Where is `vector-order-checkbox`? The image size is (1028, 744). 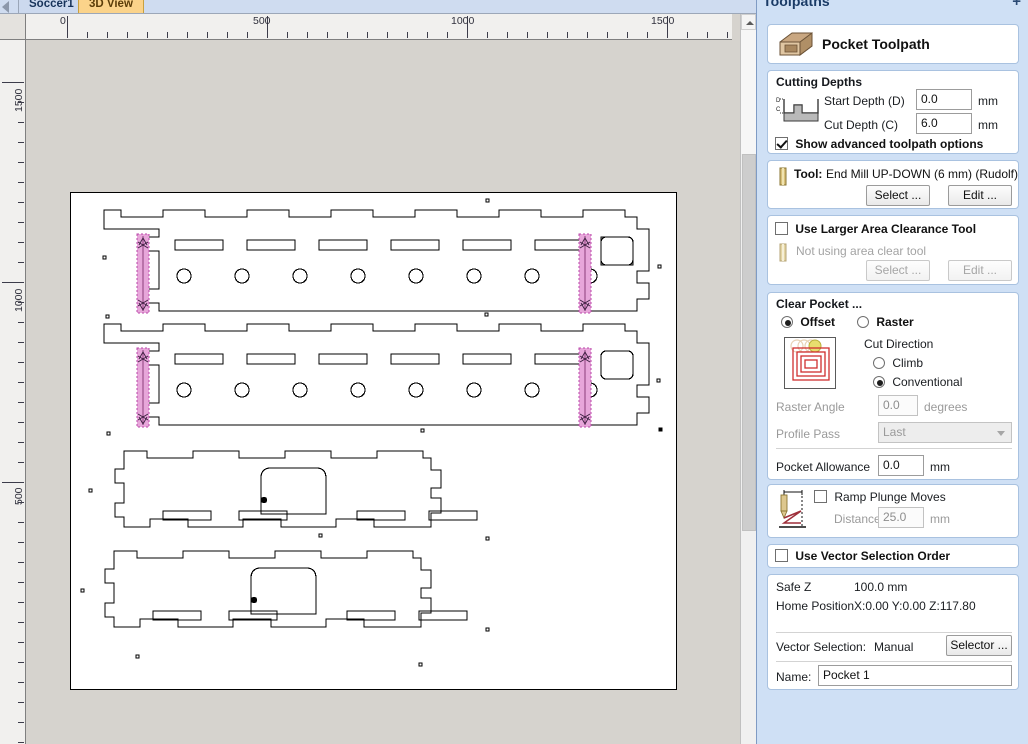 vector-order-checkbox is located at coordinates (781, 555).